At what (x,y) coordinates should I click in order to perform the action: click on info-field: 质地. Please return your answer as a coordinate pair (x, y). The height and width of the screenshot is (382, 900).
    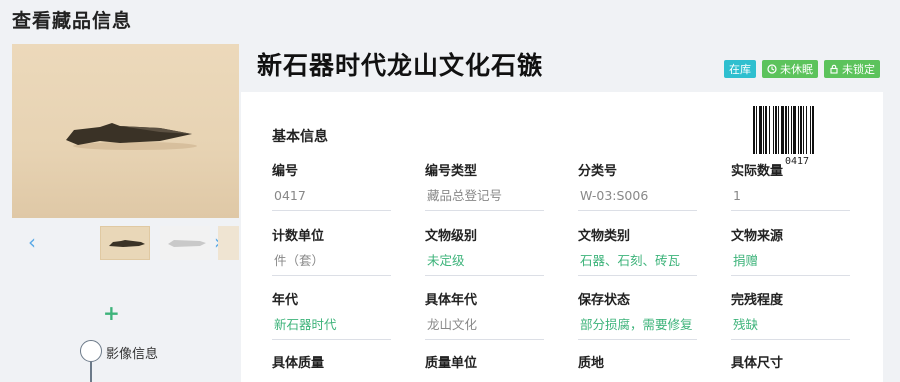
    Looking at the image, I should click on (637, 361).